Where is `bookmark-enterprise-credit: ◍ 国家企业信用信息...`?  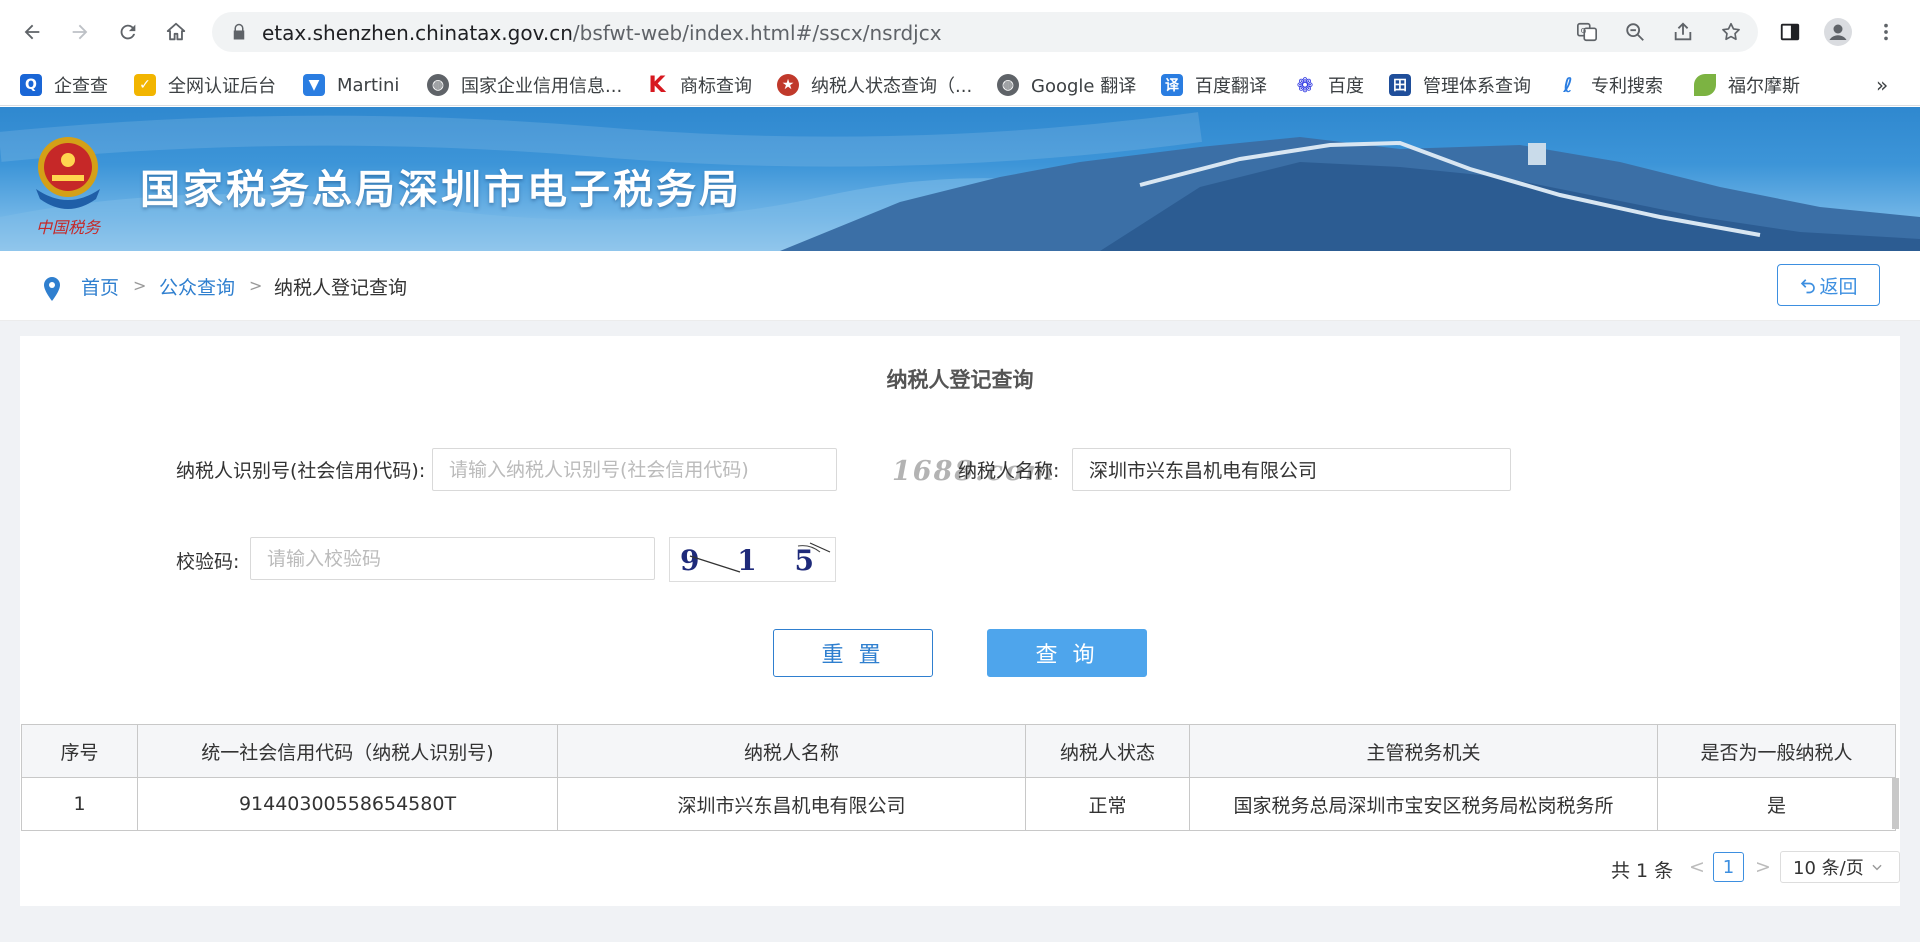 bookmark-enterprise-credit: ◍ 国家企业信用信息... is located at coordinates (524, 85).